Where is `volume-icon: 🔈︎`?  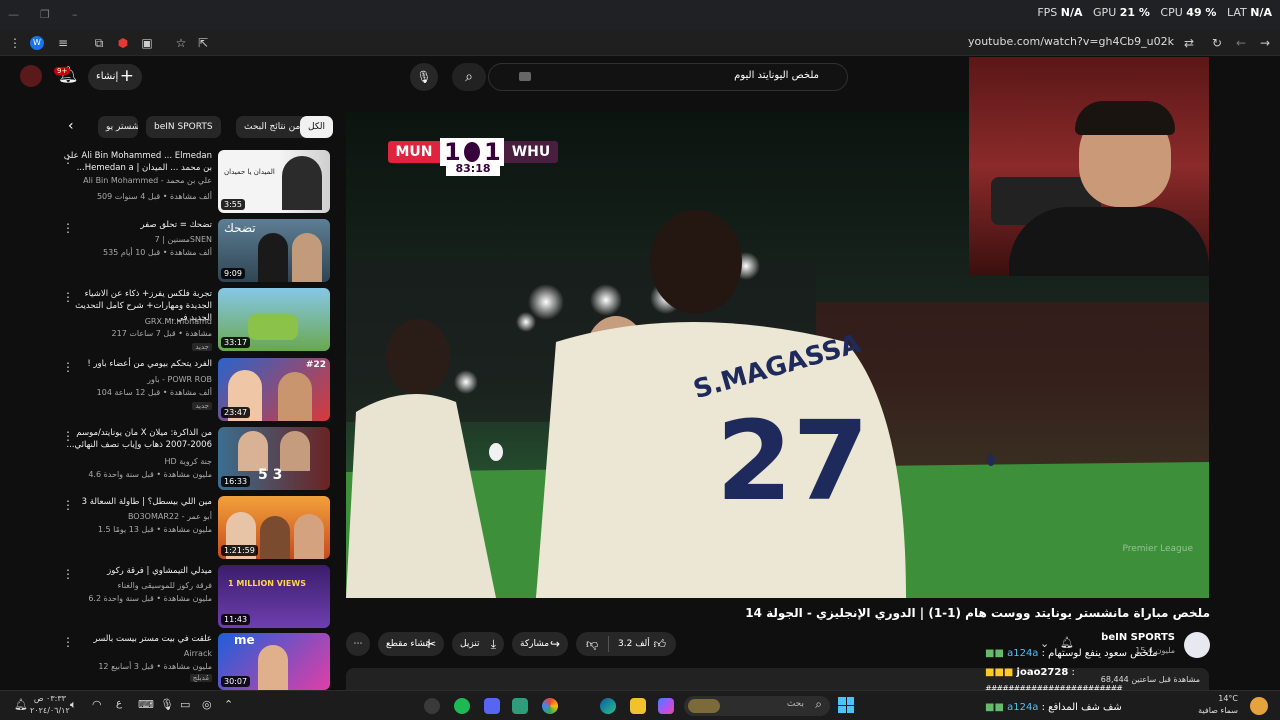 volume-icon: 🔈︎ is located at coordinates (73, 705).